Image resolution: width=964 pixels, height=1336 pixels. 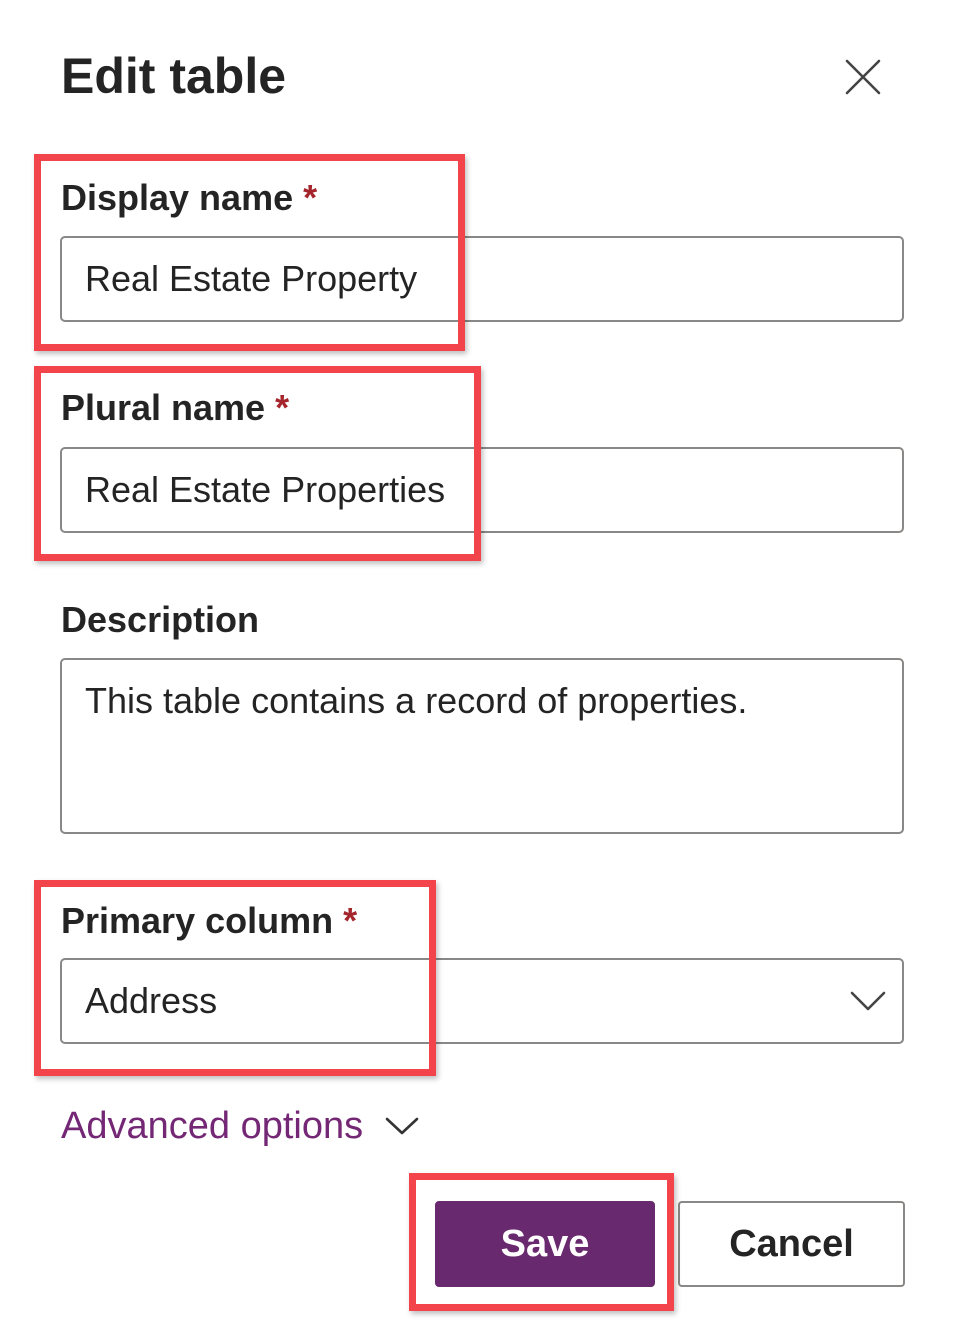 I want to click on display-name-input: Real Estate Property, so click(x=482, y=279).